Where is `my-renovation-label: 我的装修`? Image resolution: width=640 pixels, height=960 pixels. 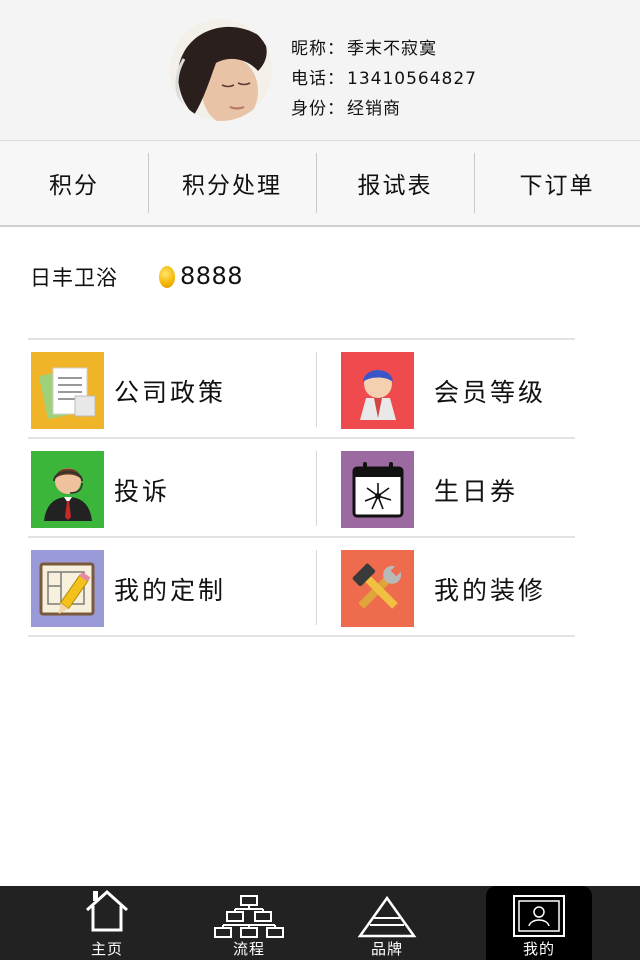
my-renovation-label: 我的装修 is located at coordinates (490, 590).